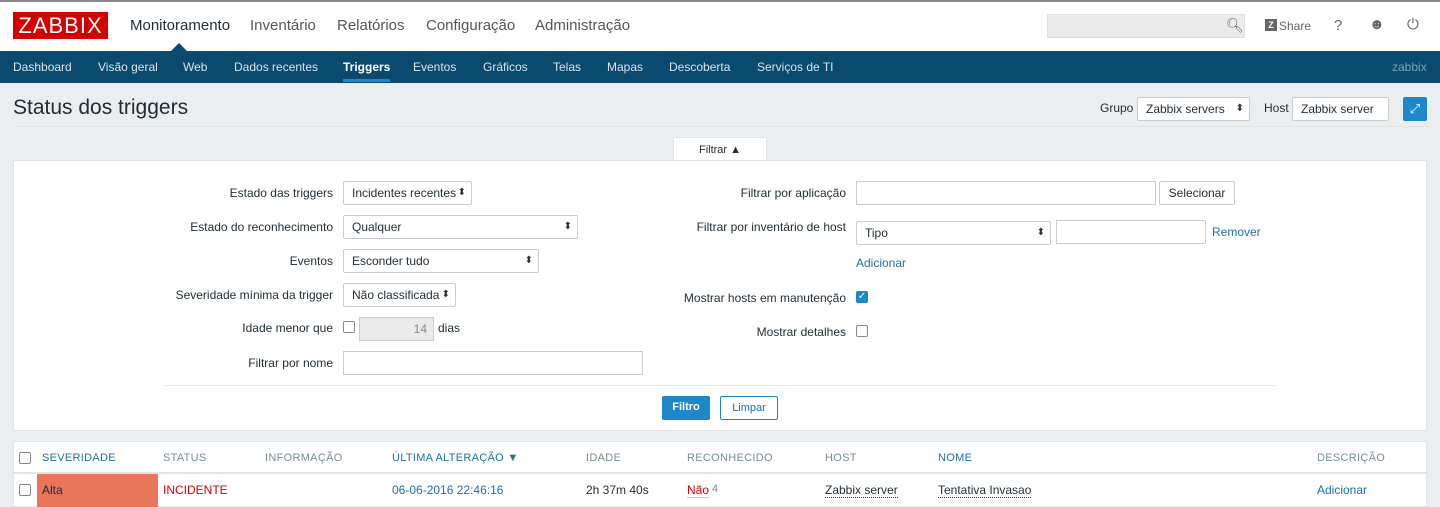  Describe the element at coordinates (460, 227) in the screenshot. I see `ack-select: Qualquer ⬍` at that location.